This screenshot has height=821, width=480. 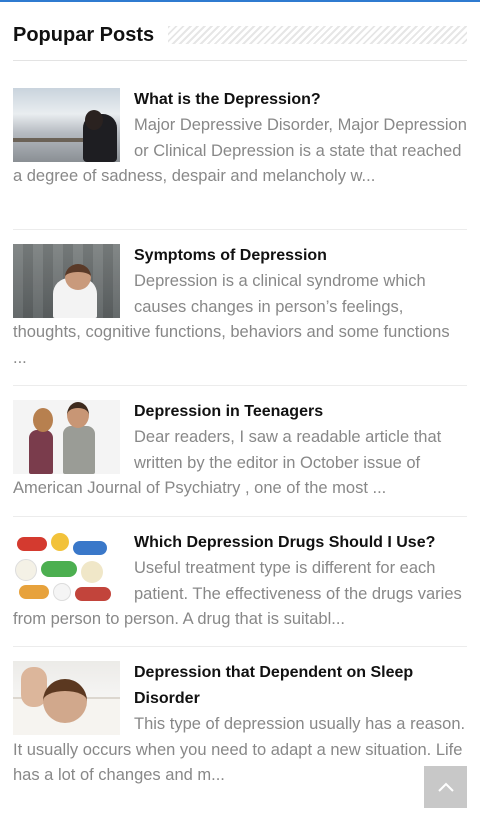 I want to click on widget-header: Popupar Posts, so click(x=240, y=35).